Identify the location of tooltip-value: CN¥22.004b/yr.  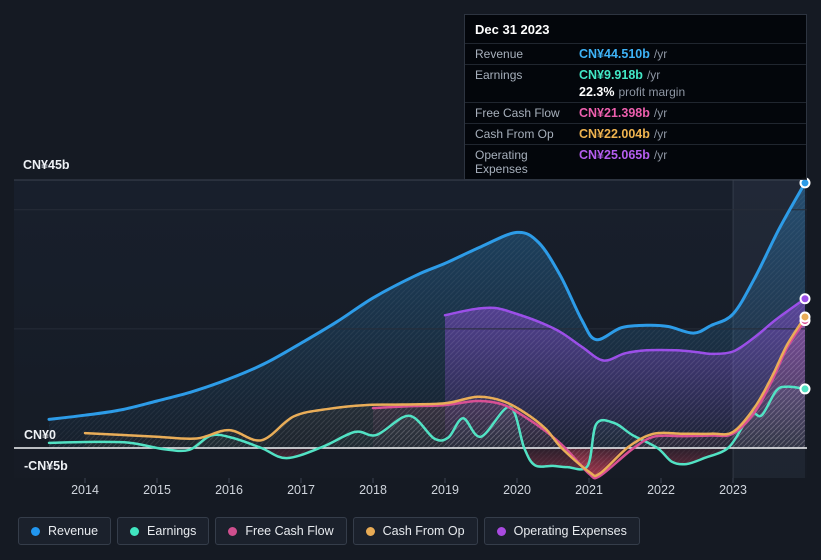
(623, 134).